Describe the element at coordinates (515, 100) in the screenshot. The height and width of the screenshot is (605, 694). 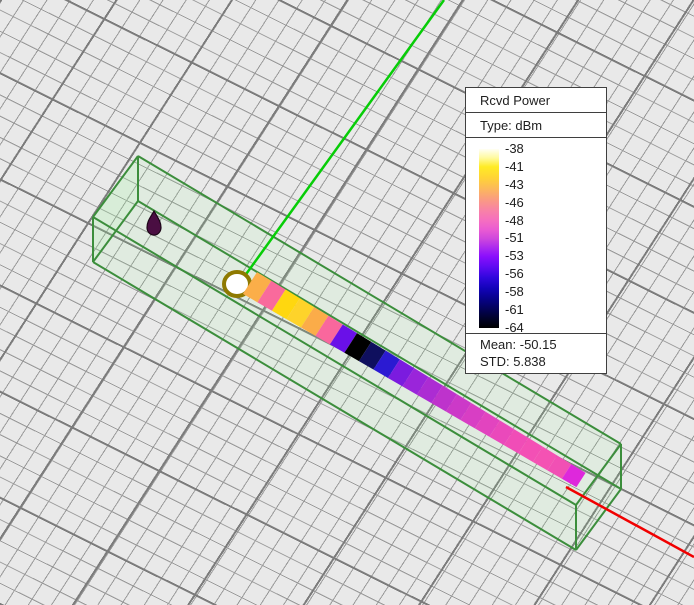
I see `legend-title: Rcvd Power` at that location.